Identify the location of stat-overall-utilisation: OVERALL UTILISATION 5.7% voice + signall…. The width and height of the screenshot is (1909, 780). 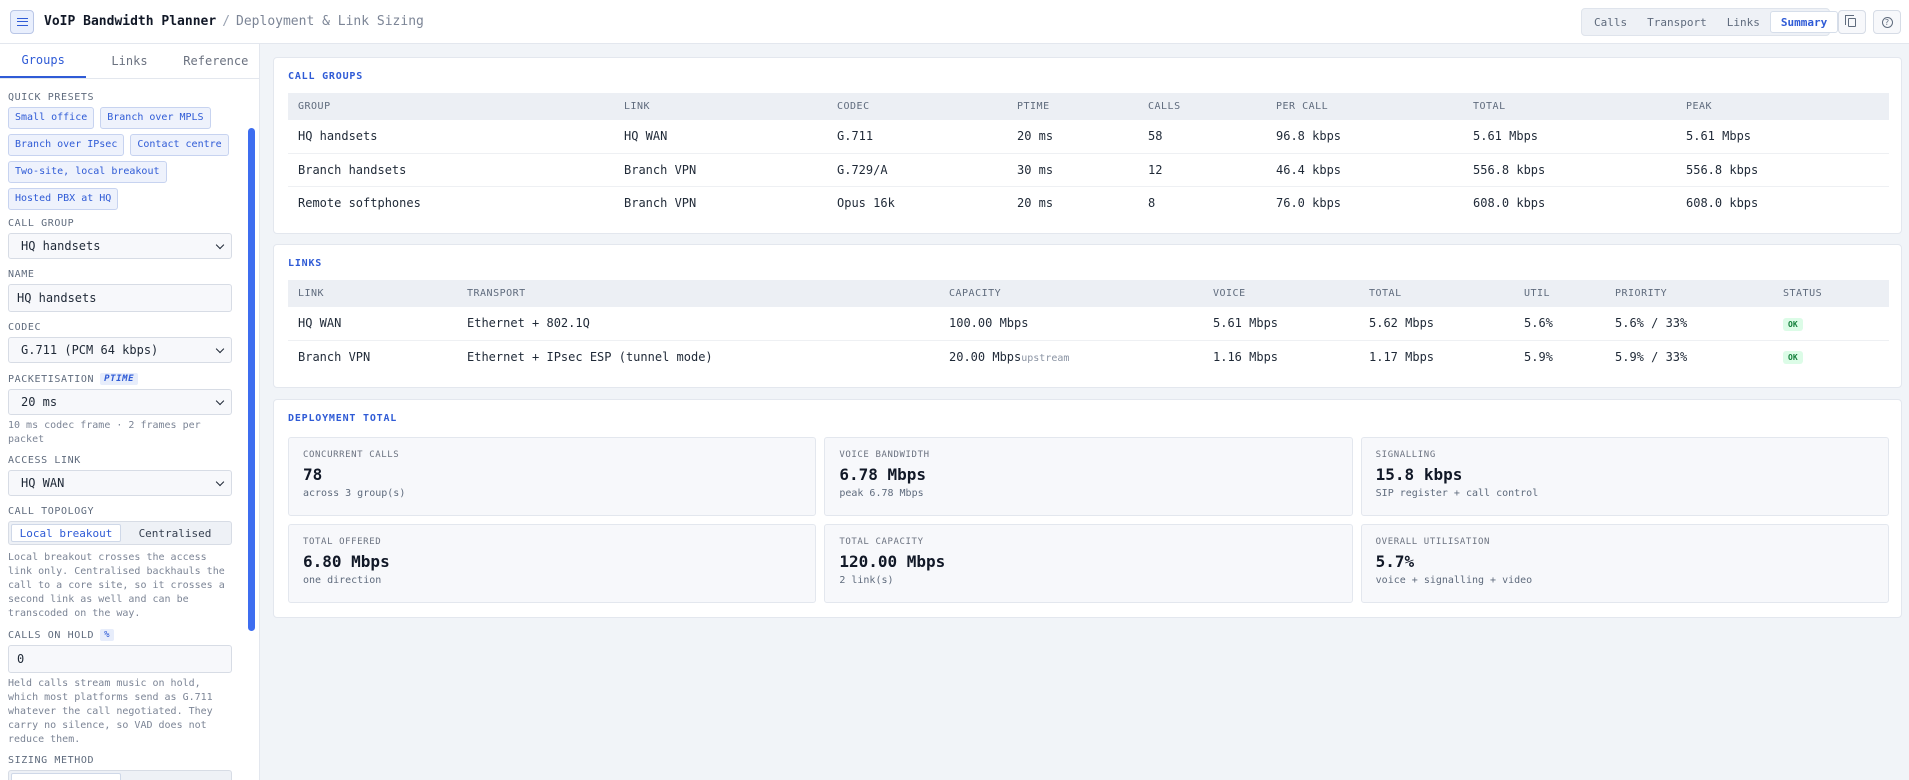
(1624, 563).